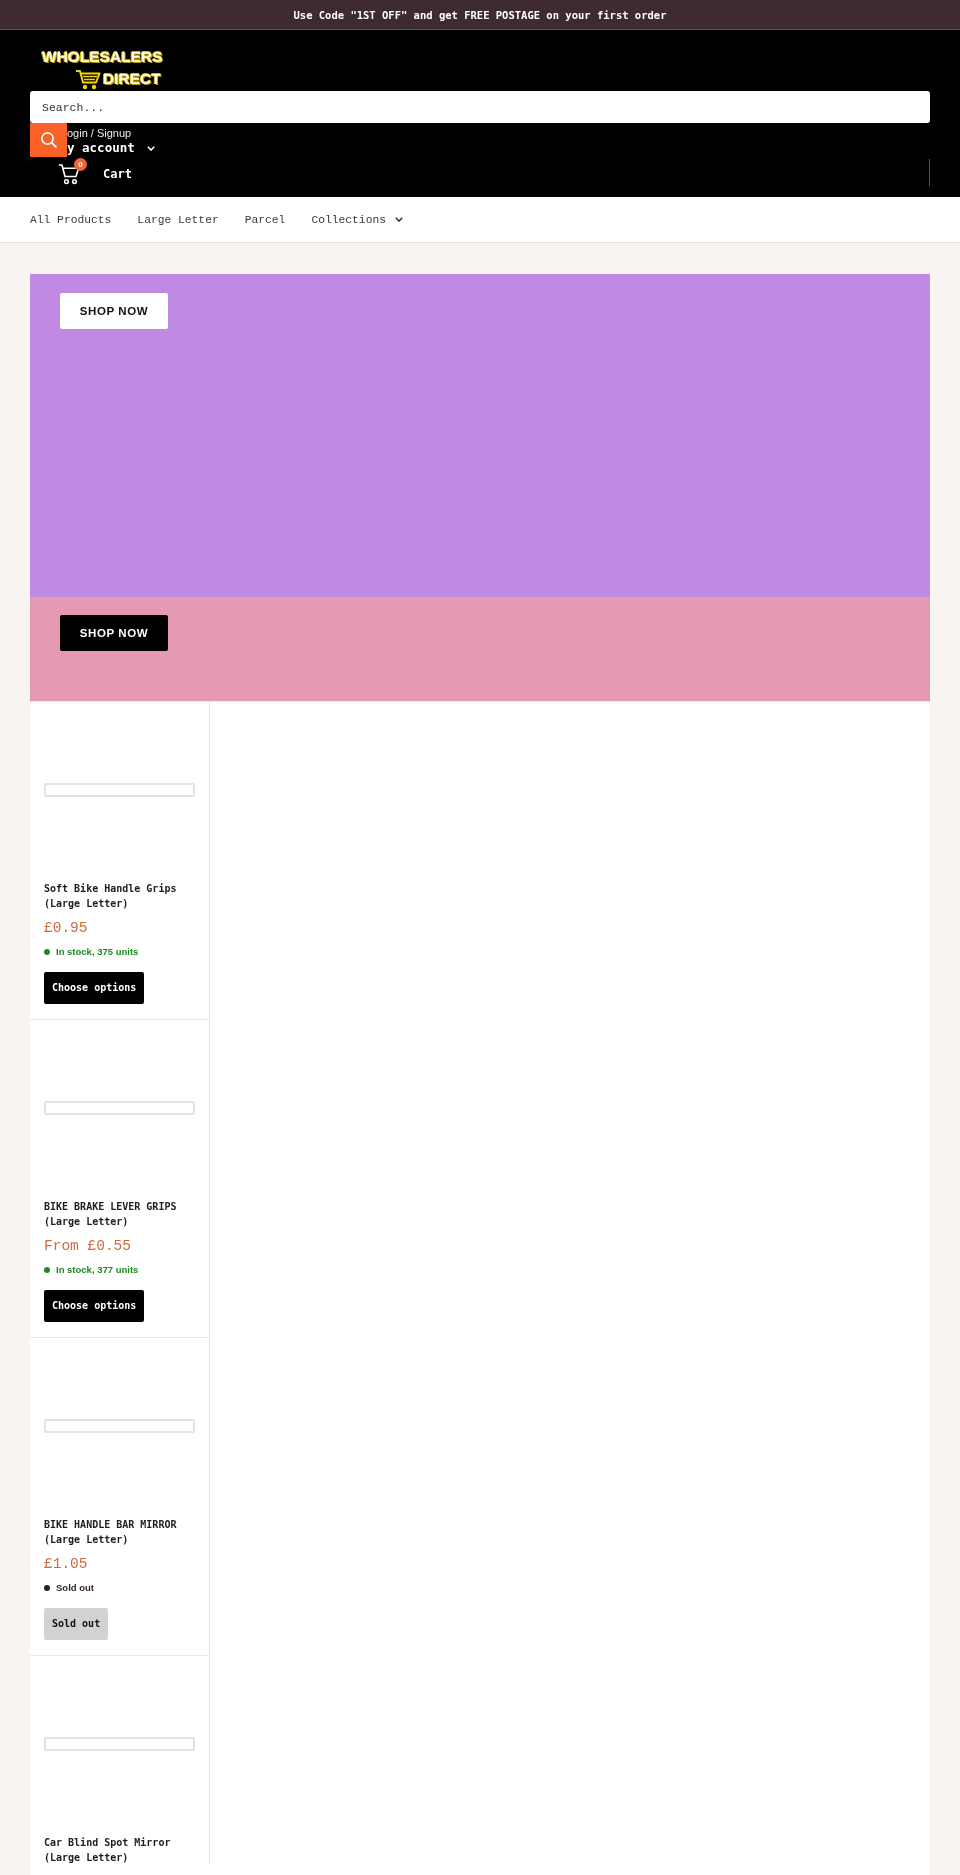 The image size is (960, 1875). What do you see at coordinates (265, 219) in the screenshot?
I see `nav-link: Parcel` at bounding box center [265, 219].